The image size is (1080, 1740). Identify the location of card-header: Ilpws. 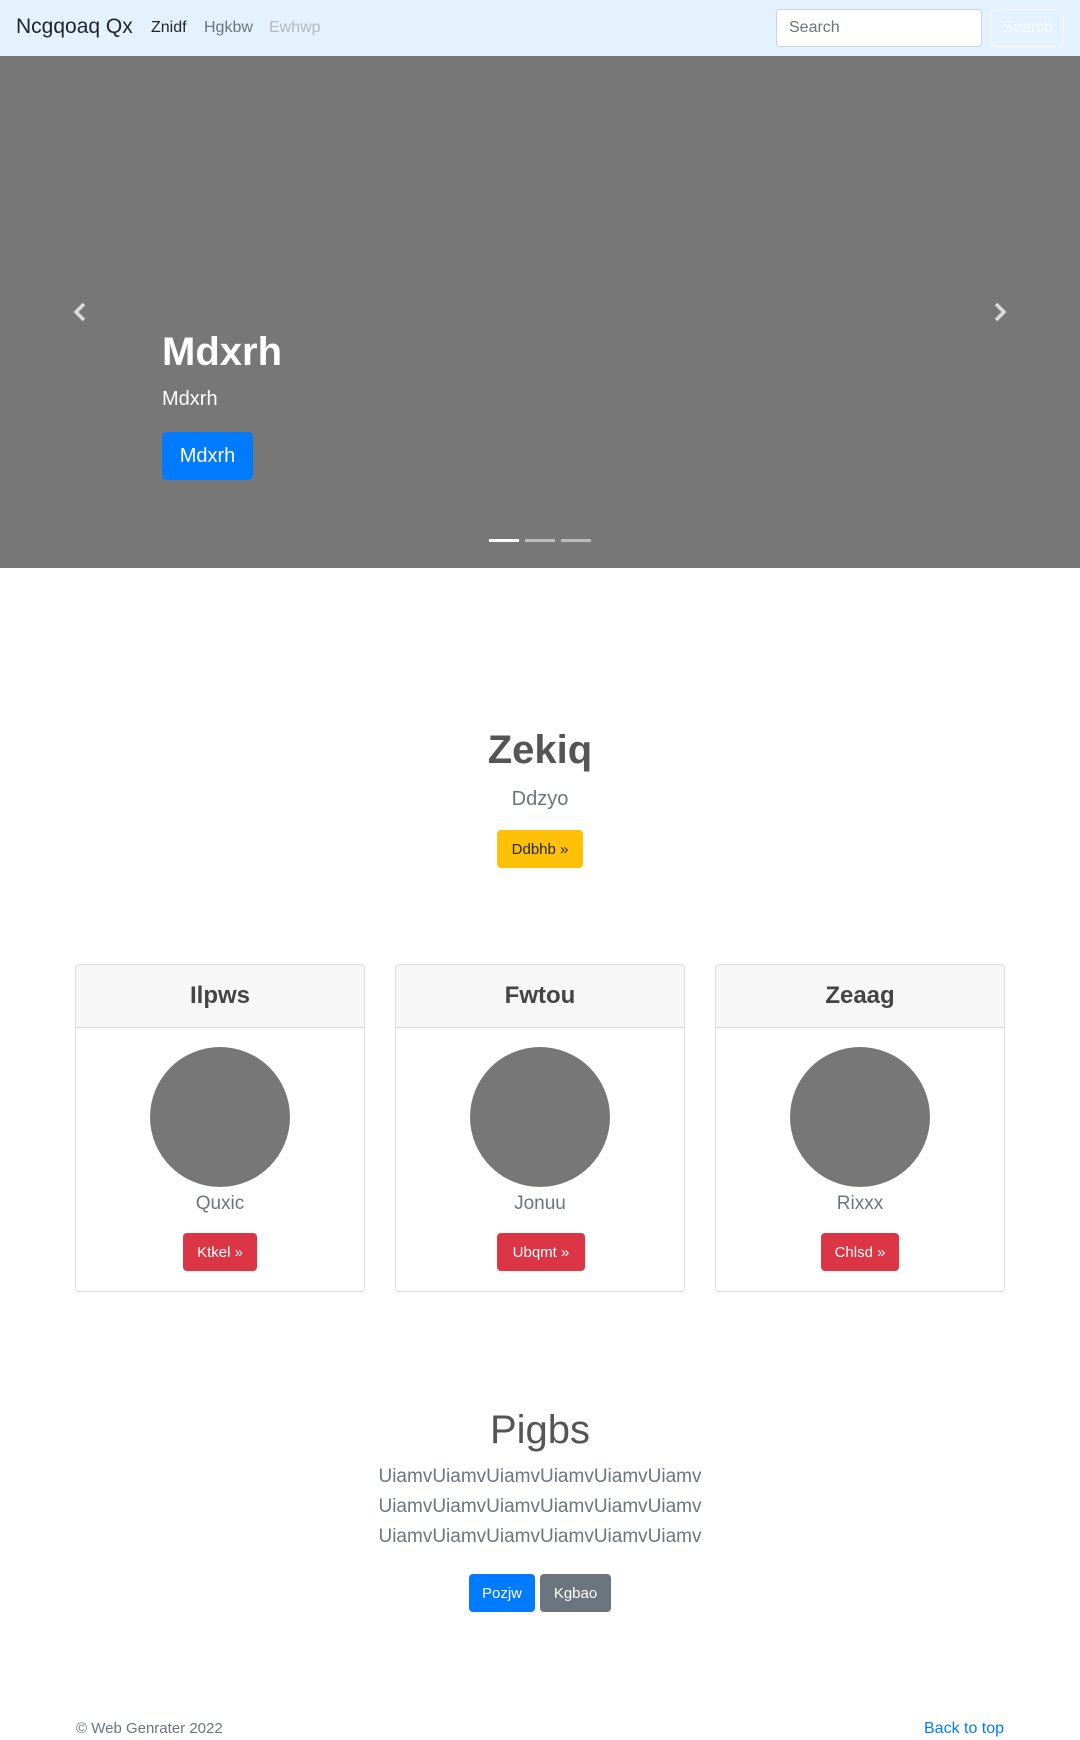
(220, 996).